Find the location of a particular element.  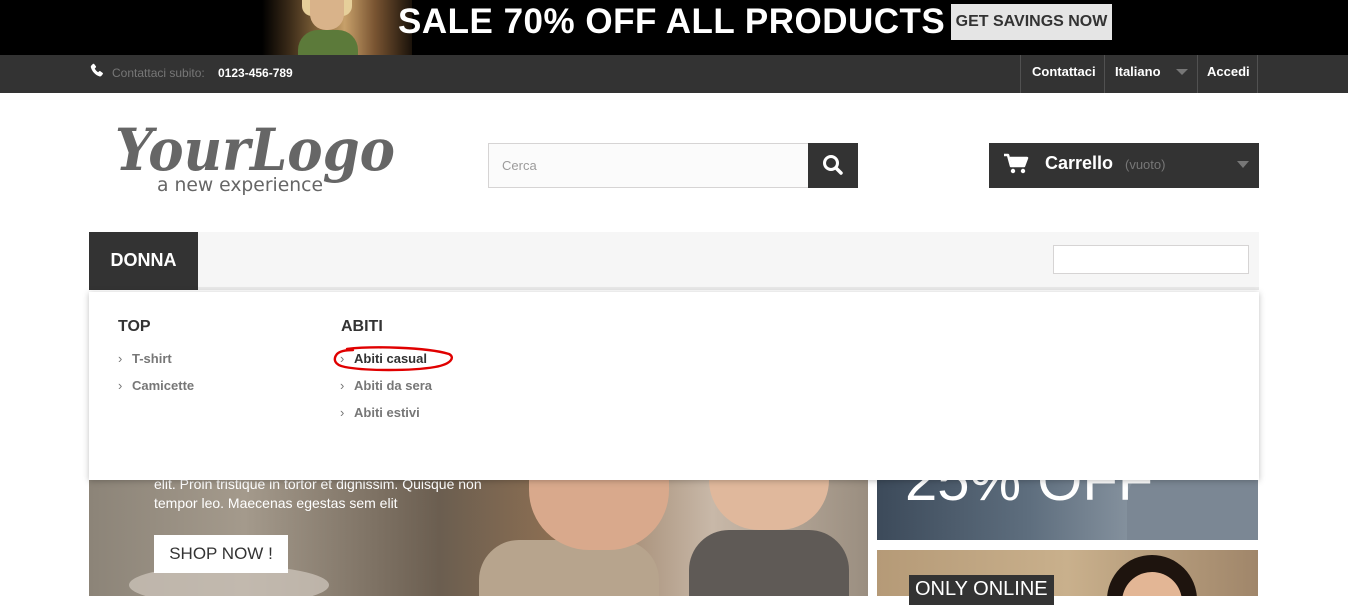

nav-contact-link: Contattaci is located at coordinates (1064, 71).